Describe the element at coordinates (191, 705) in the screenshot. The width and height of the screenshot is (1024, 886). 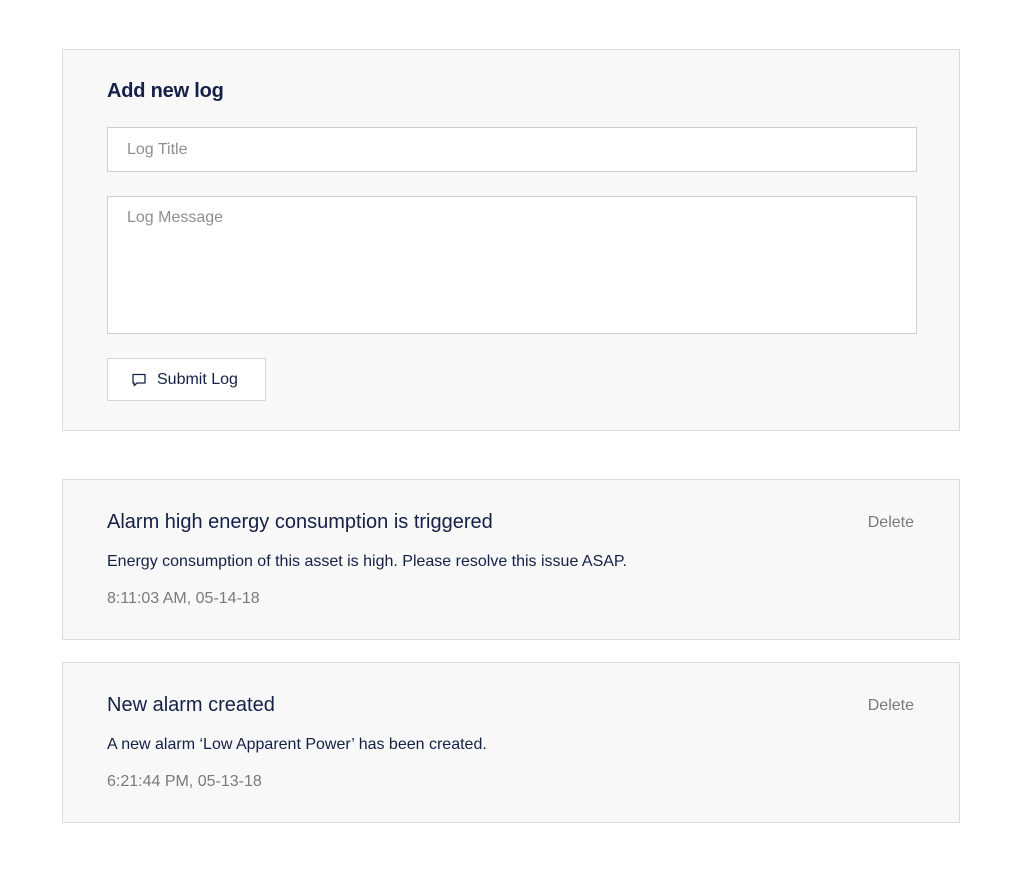
I see `log-entry-title: New alarm created` at that location.